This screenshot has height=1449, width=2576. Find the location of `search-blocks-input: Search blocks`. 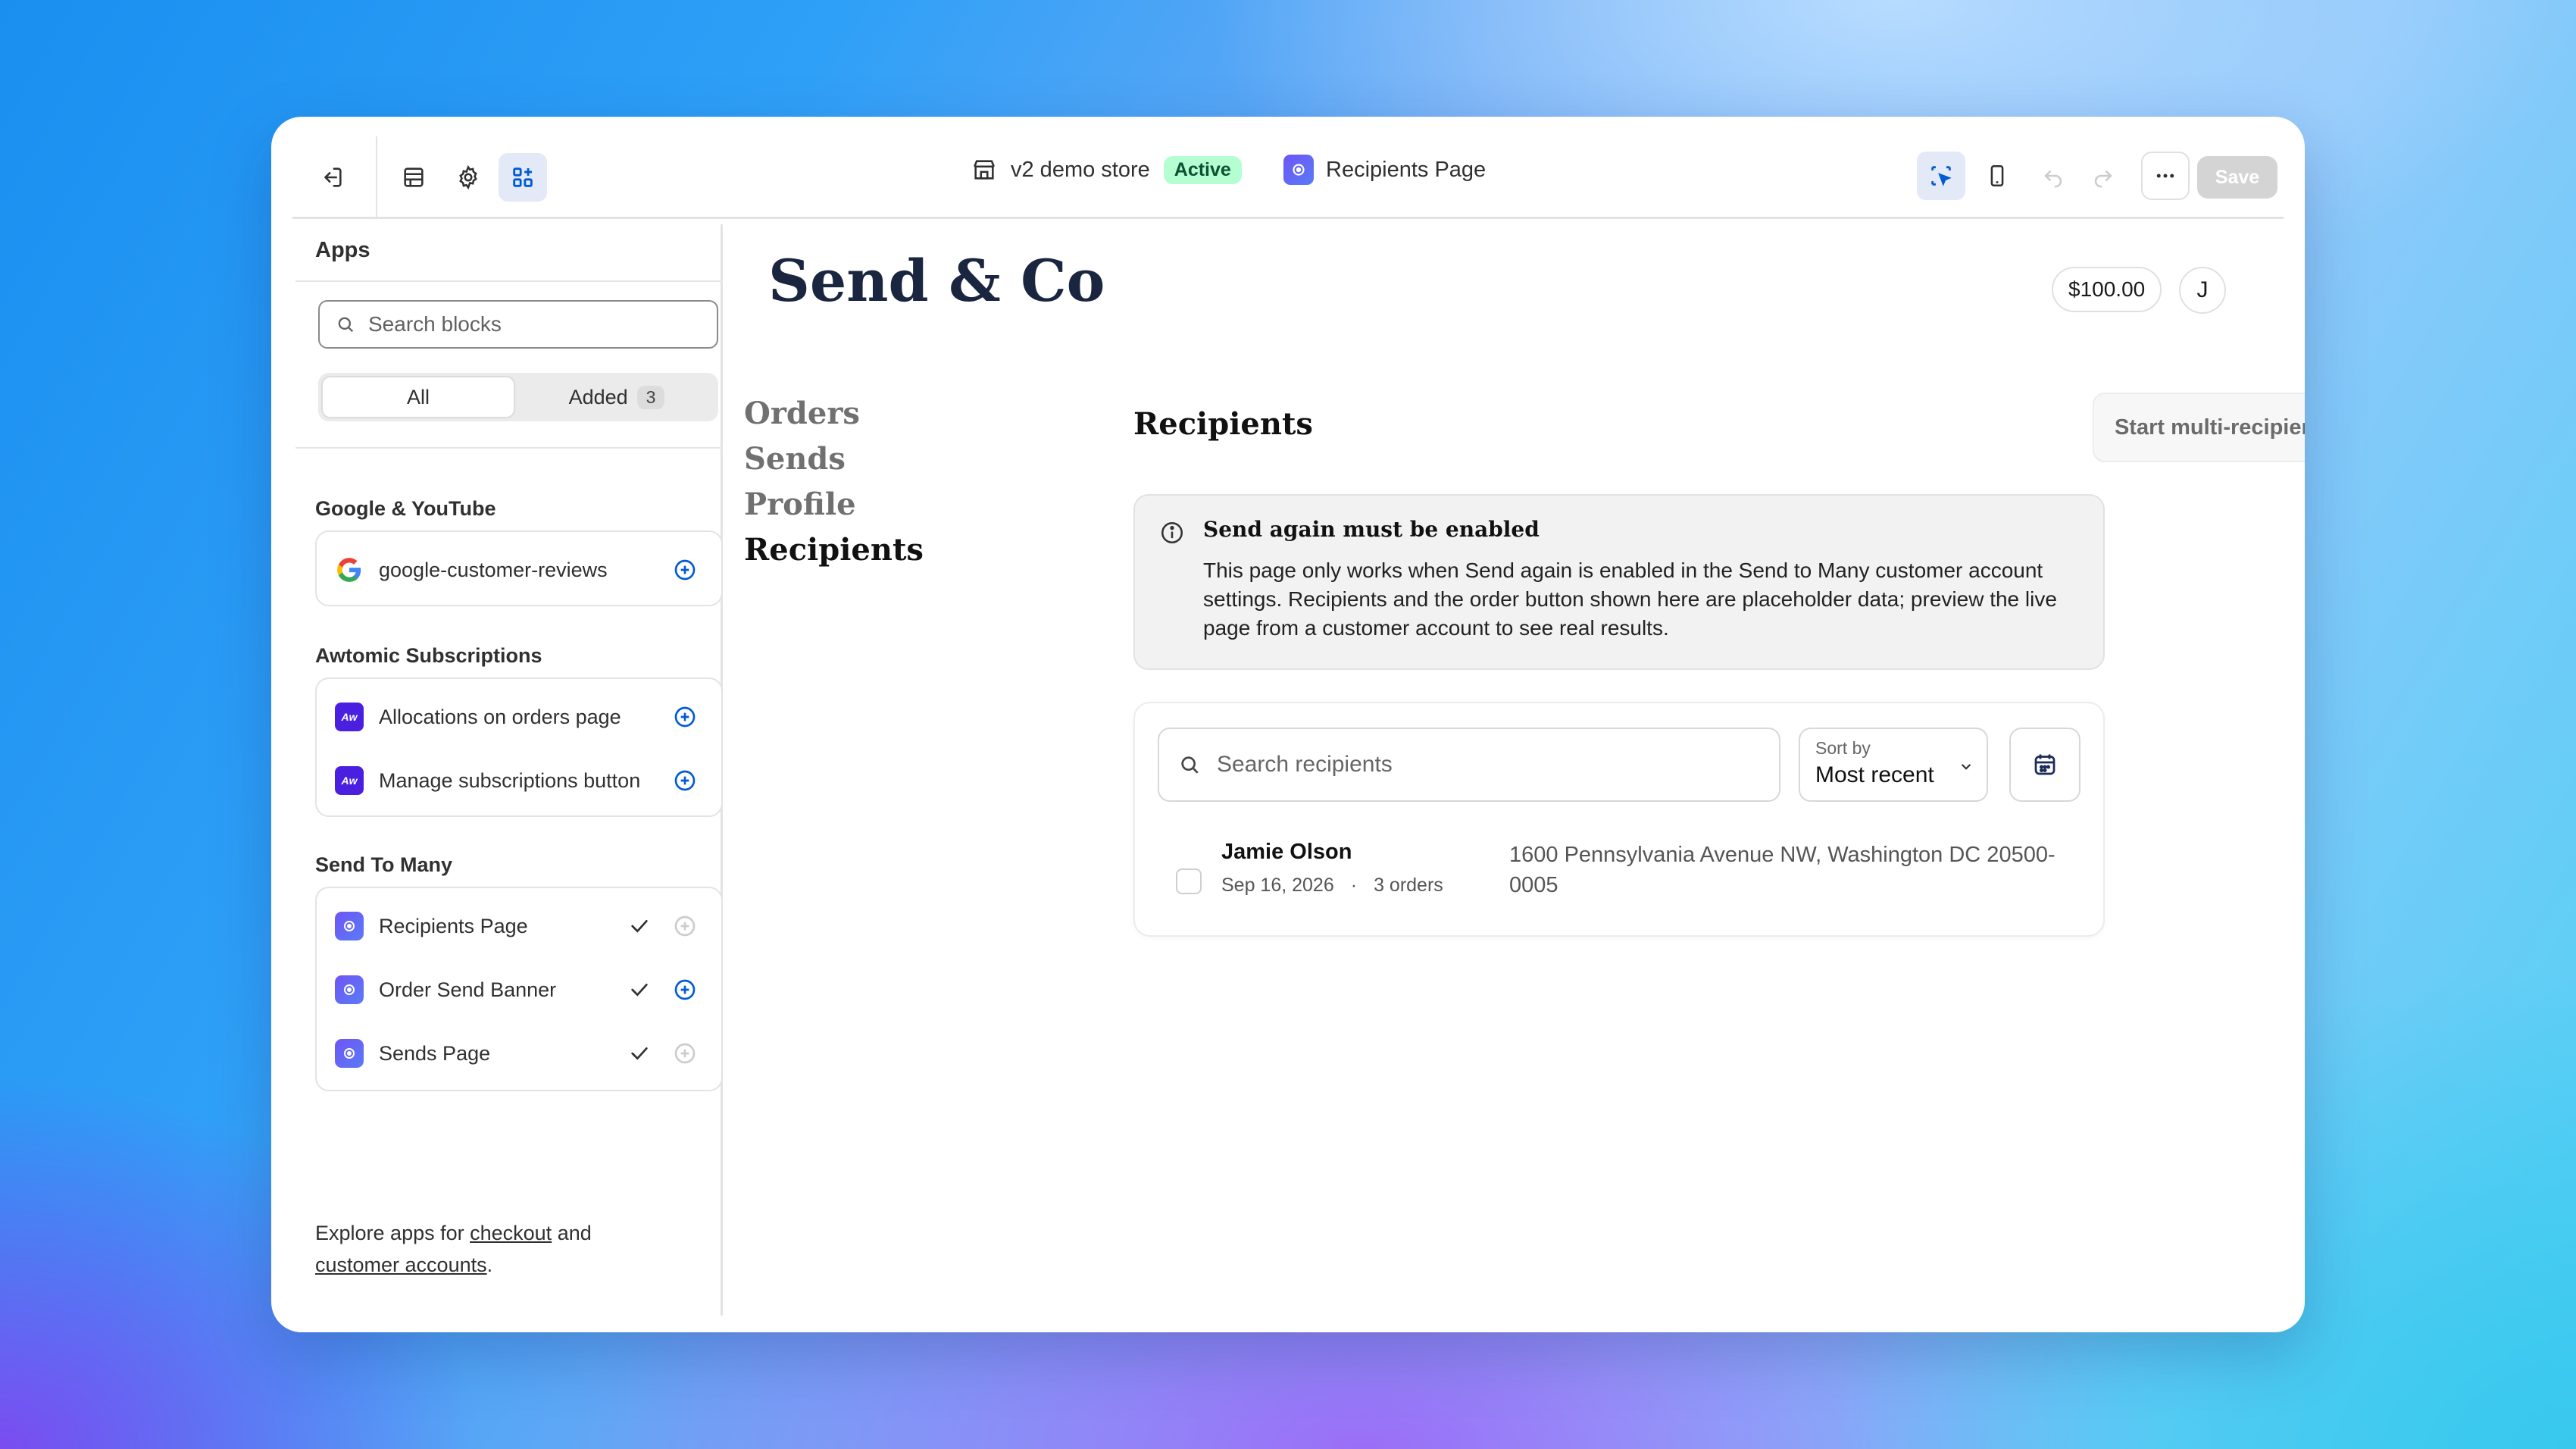

search-blocks-input: Search blocks is located at coordinates (518, 324).